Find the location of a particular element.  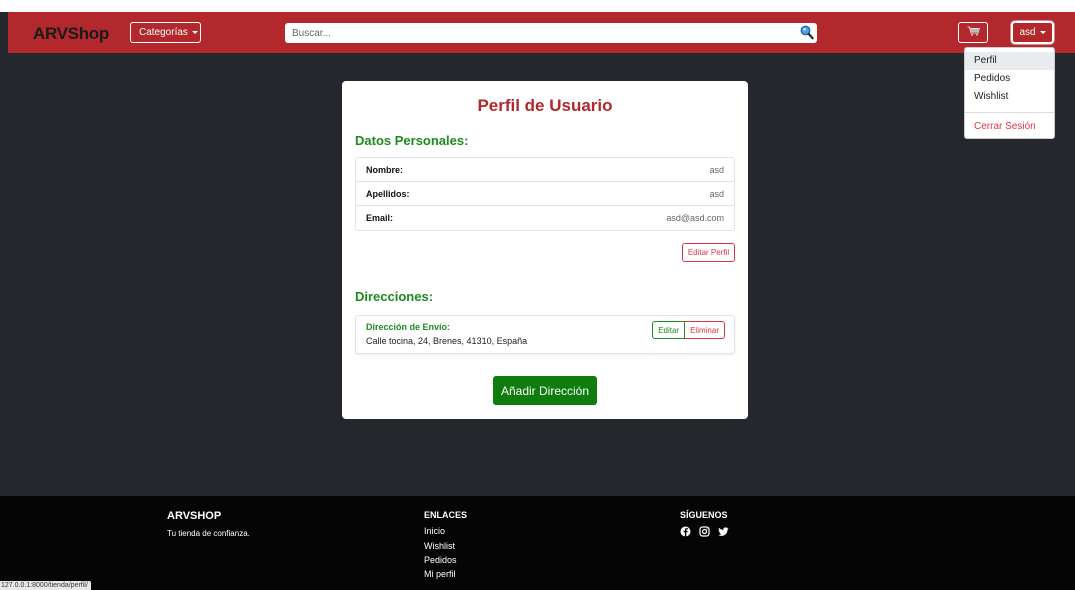

cart-button is located at coordinates (973, 32).